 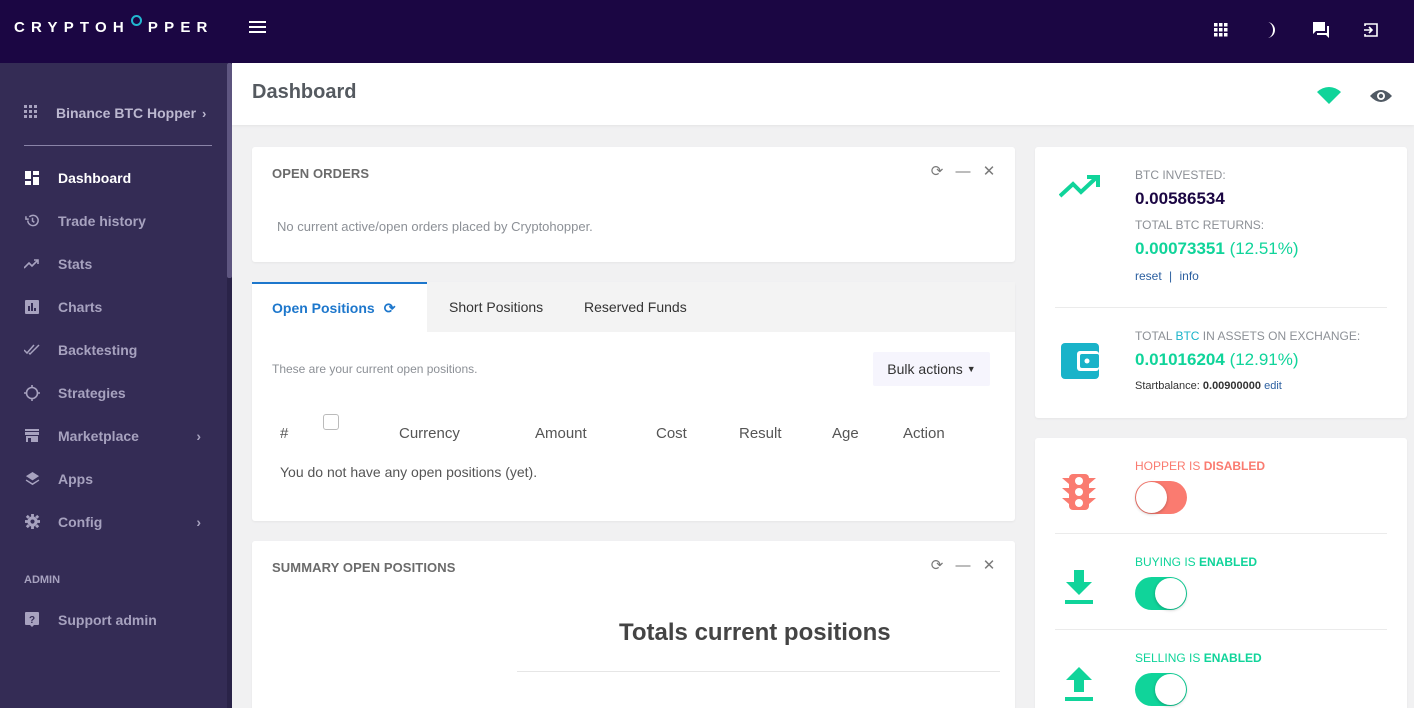 I want to click on btc-invested-value: 0.00586534, so click(x=1180, y=198).